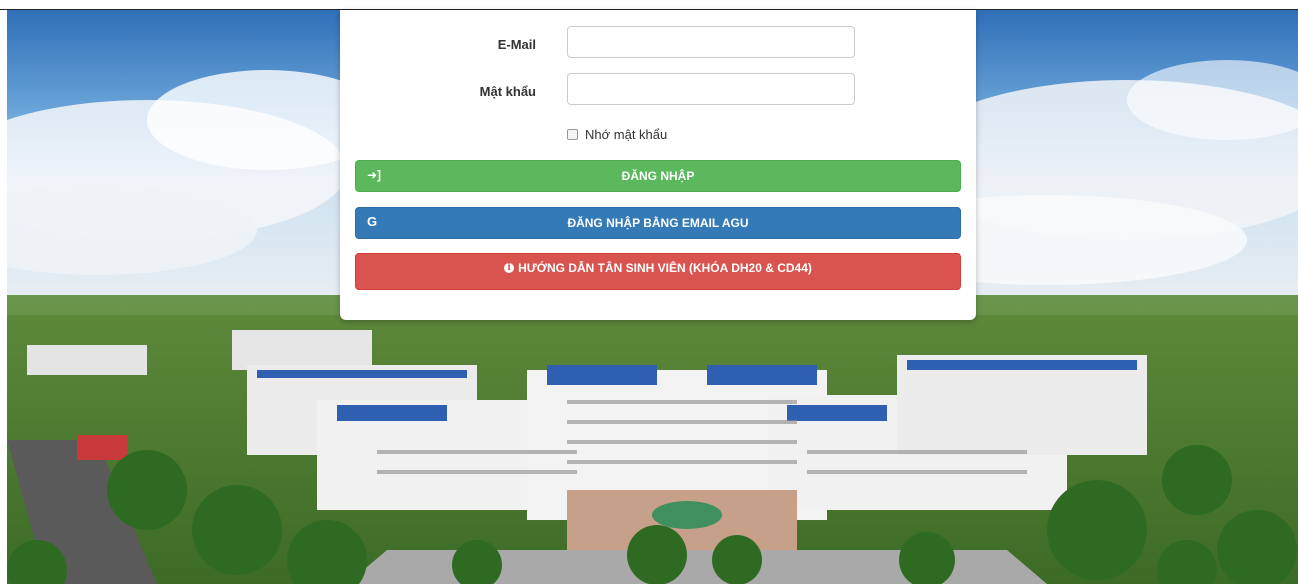  What do you see at coordinates (626, 134) in the screenshot?
I see `remember-label: Nhớ mật khẩu` at bounding box center [626, 134].